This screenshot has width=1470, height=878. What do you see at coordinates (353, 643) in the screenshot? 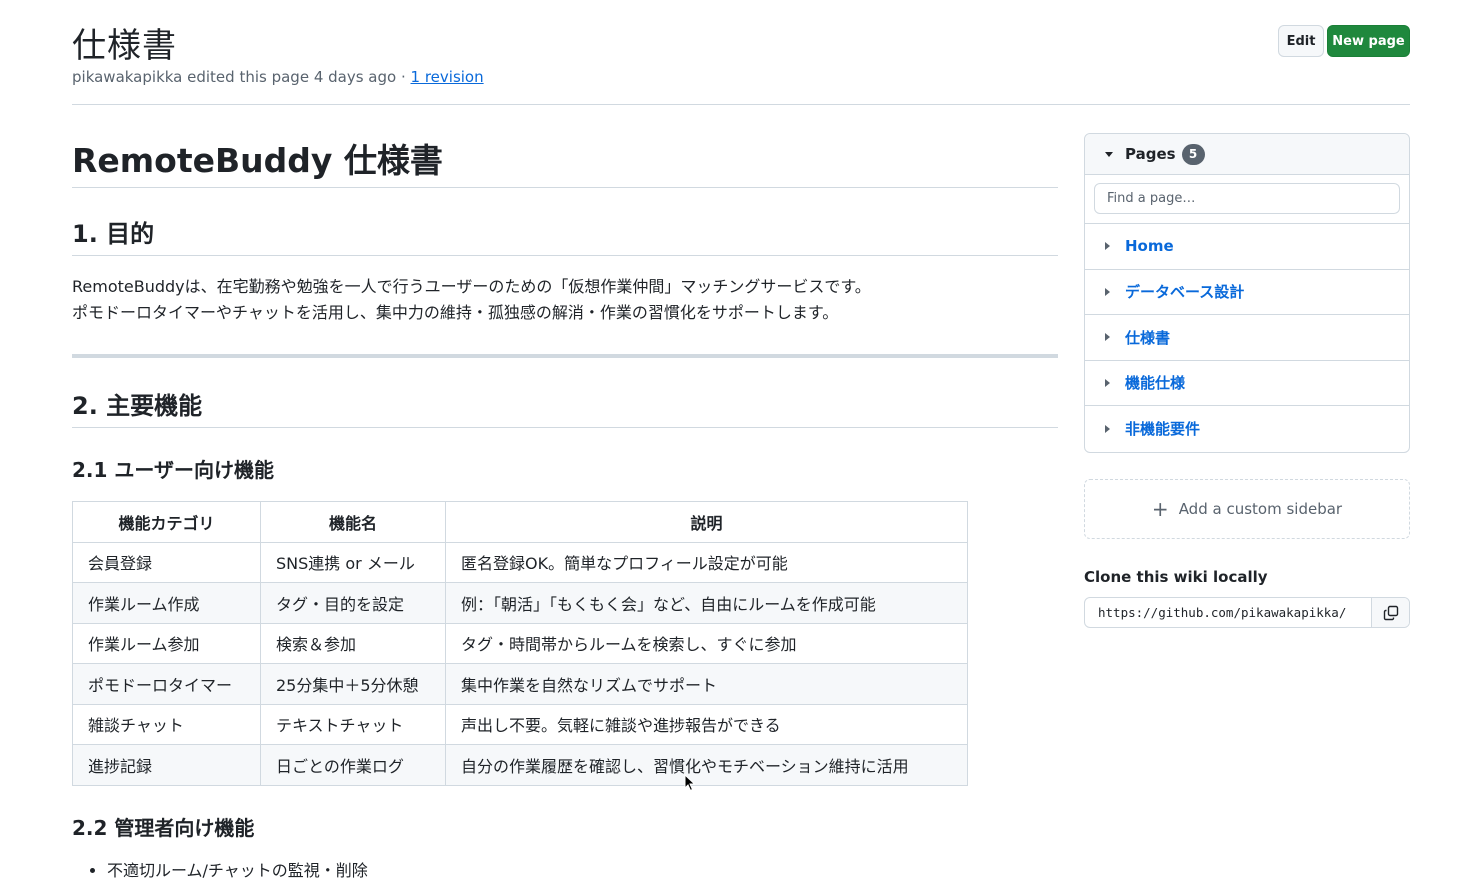
I see `table-cell: 検索＆参加` at bounding box center [353, 643].